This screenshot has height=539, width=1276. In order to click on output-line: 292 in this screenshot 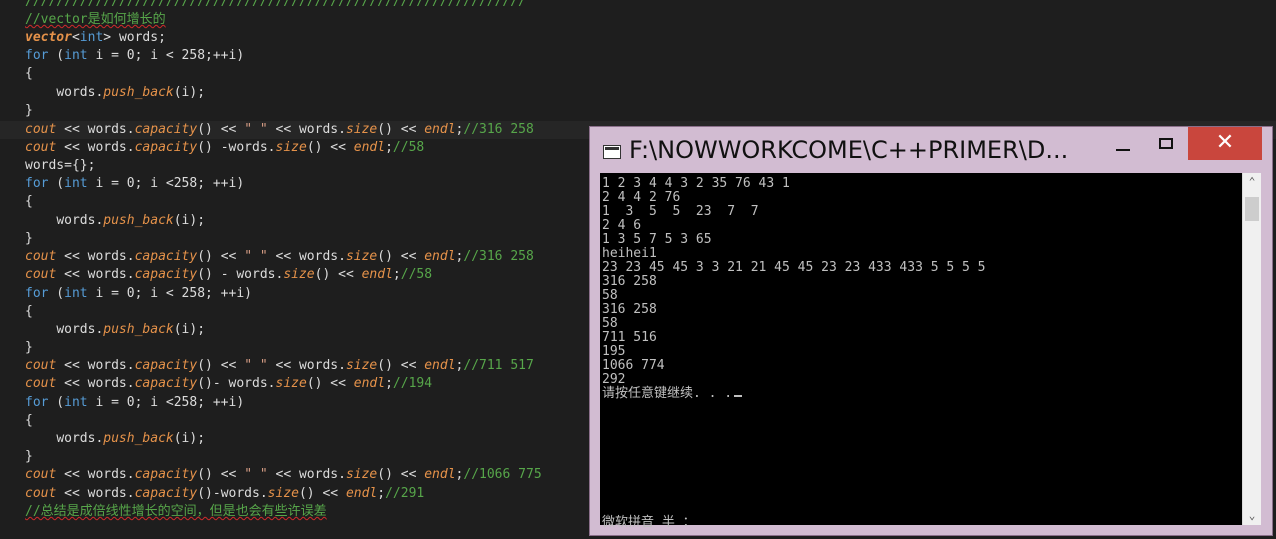, I will do `click(614, 379)`.